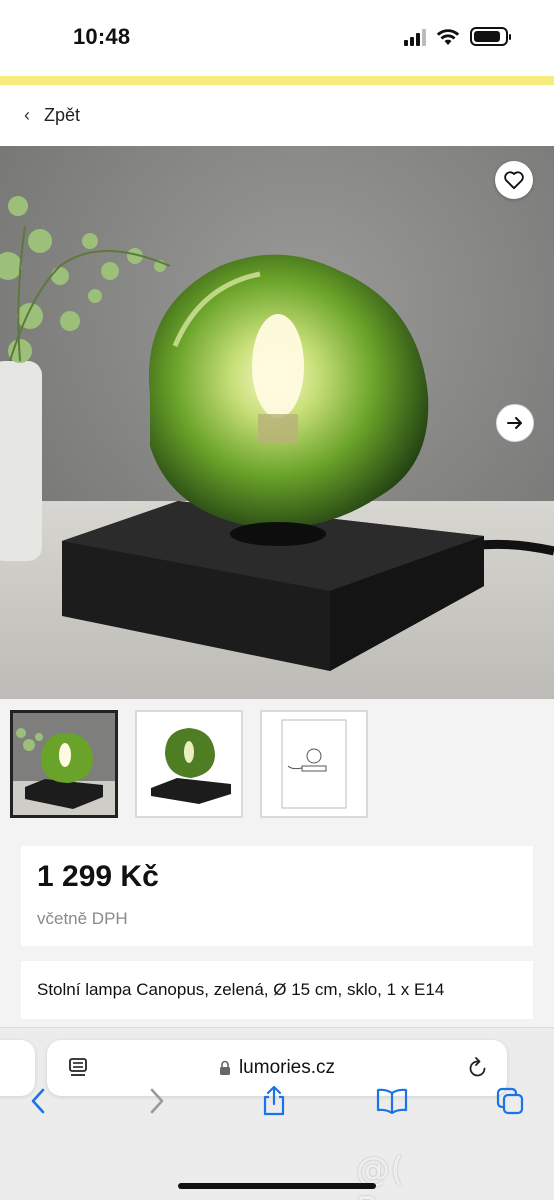  I want to click on favorite-button, so click(514, 180).